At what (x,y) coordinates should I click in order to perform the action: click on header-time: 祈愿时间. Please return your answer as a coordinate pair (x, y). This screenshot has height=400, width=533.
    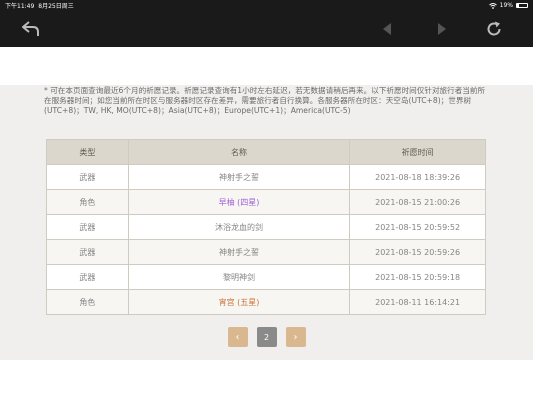
    Looking at the image, I should click on (417, 152).